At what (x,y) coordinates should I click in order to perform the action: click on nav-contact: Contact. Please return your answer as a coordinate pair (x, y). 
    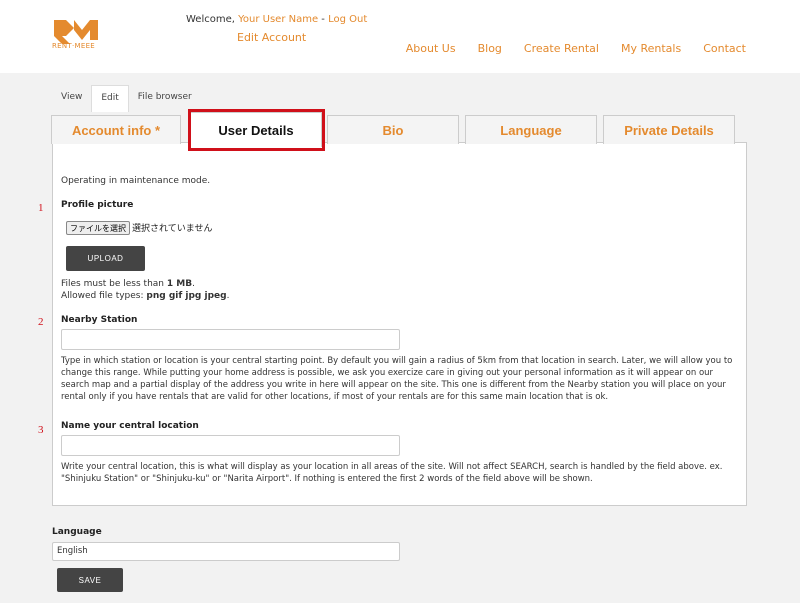
    Looking at the image, I should click on (724, 48).